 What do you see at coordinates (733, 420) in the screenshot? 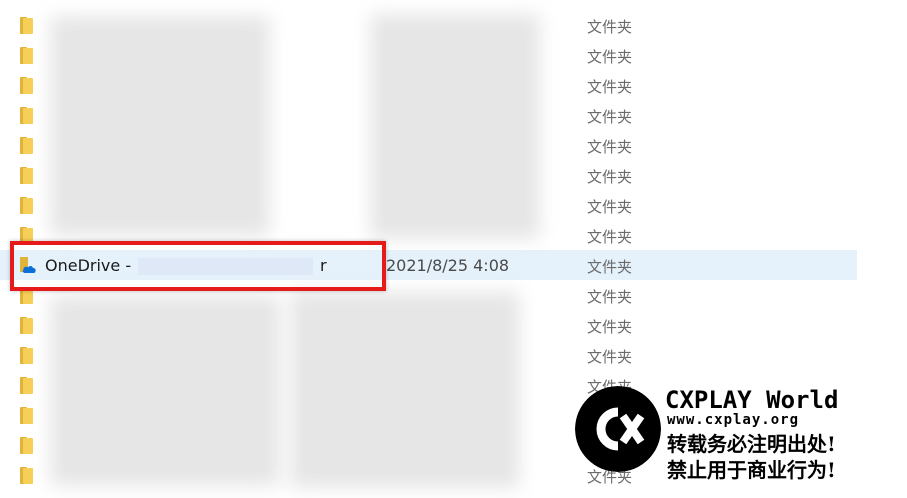
I see `watermark-url: www.cxplay.org` at bounding box center [733, 420].